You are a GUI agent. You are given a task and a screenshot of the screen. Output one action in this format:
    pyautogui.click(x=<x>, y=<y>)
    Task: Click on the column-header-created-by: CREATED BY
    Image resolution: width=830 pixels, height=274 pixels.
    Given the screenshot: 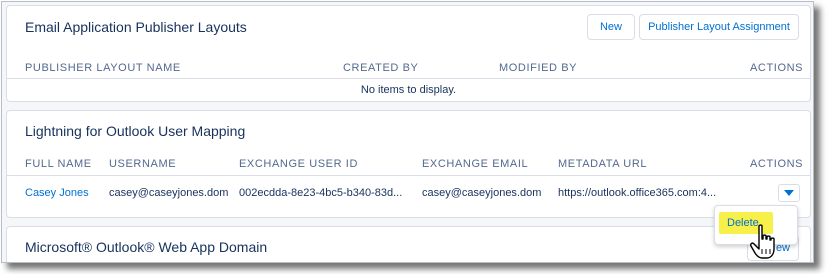 What is the action you would take?
    pyautogui.click(x=381, y=68)
    